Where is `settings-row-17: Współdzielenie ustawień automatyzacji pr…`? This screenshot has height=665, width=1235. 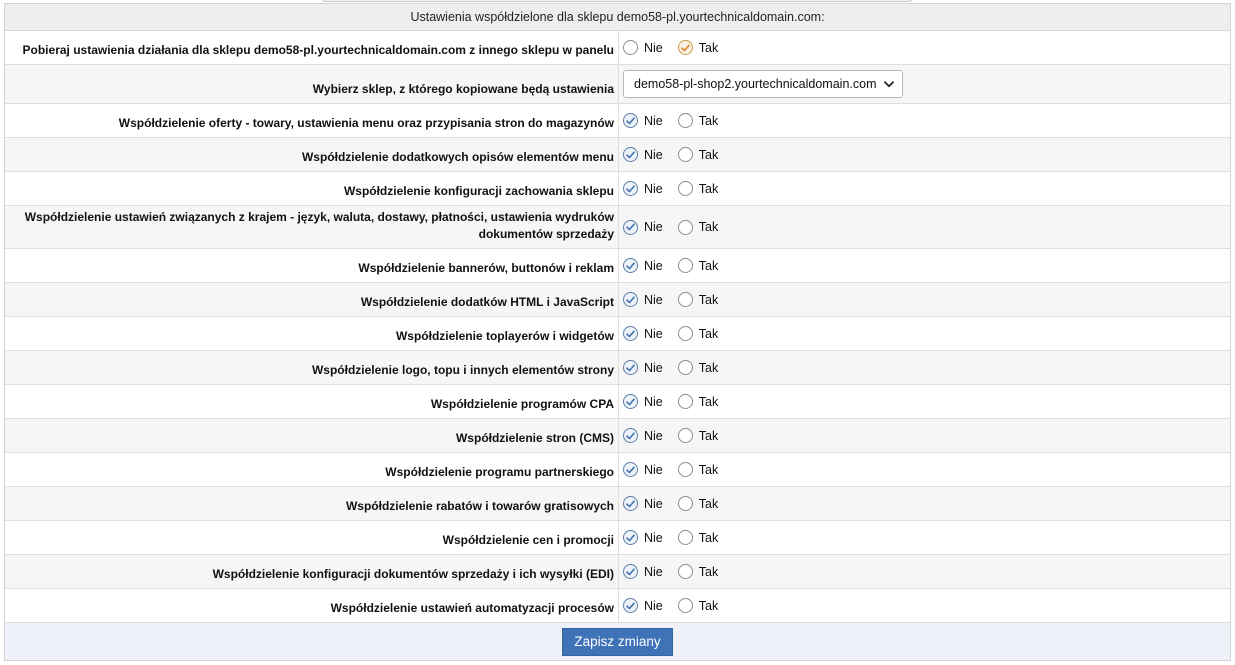 settings-row-17: Współdzielenie ustawień automatyzacji pr… is located at coordinates (617, 606).